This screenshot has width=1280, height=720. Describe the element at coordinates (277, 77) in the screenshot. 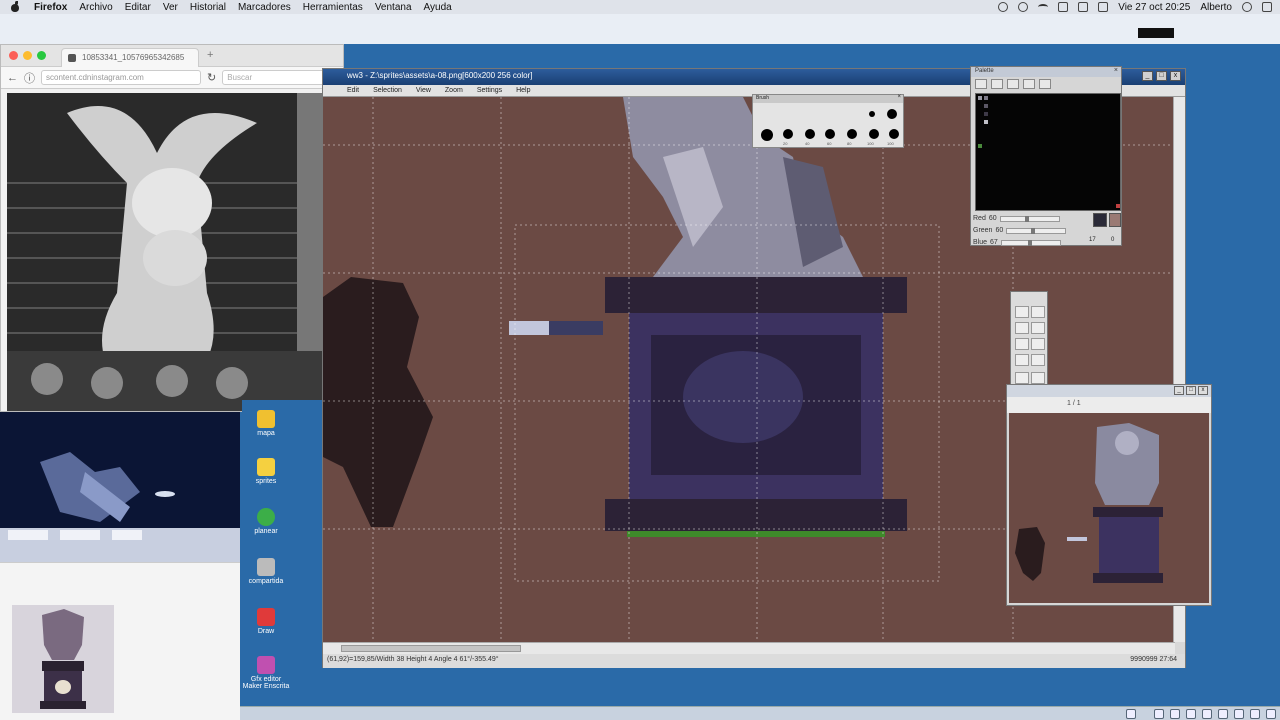

I see `search-input: Buscar` at that location.